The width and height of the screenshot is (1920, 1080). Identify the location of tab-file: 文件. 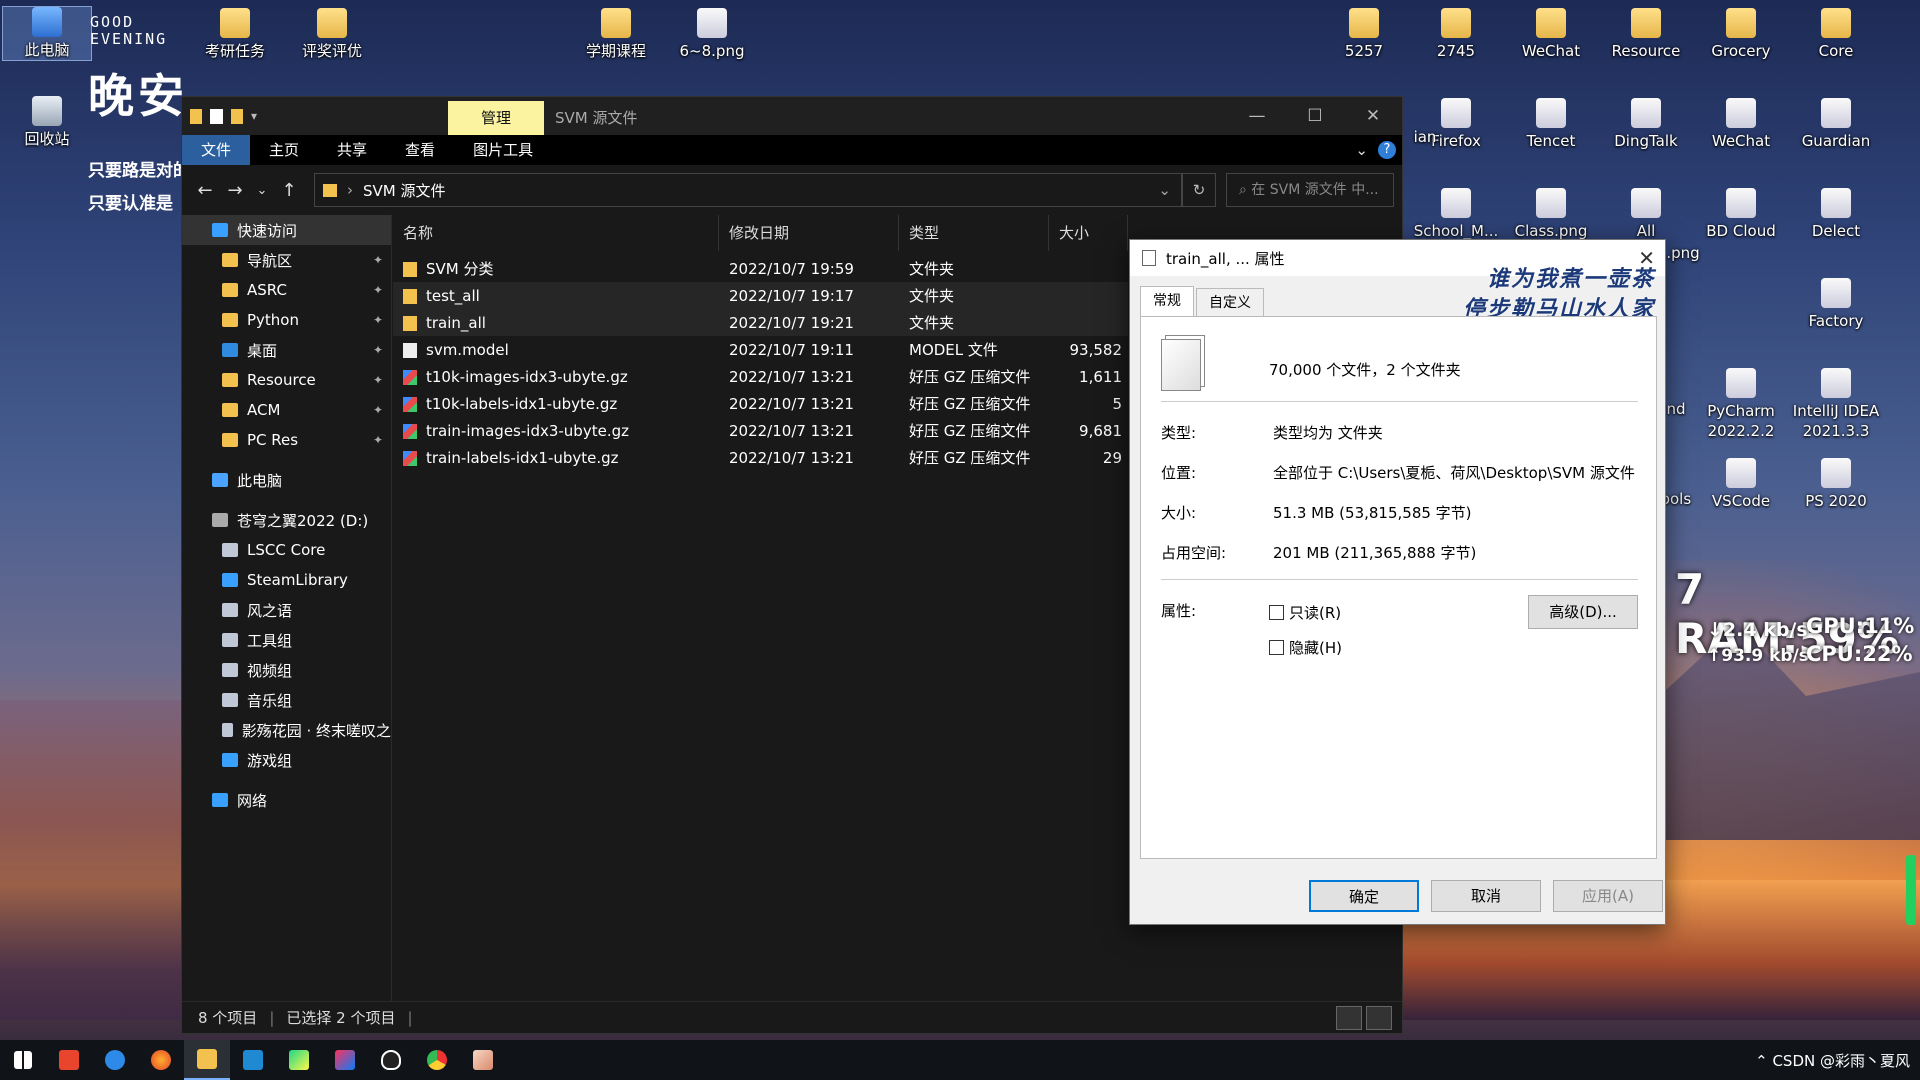
(216, 150).